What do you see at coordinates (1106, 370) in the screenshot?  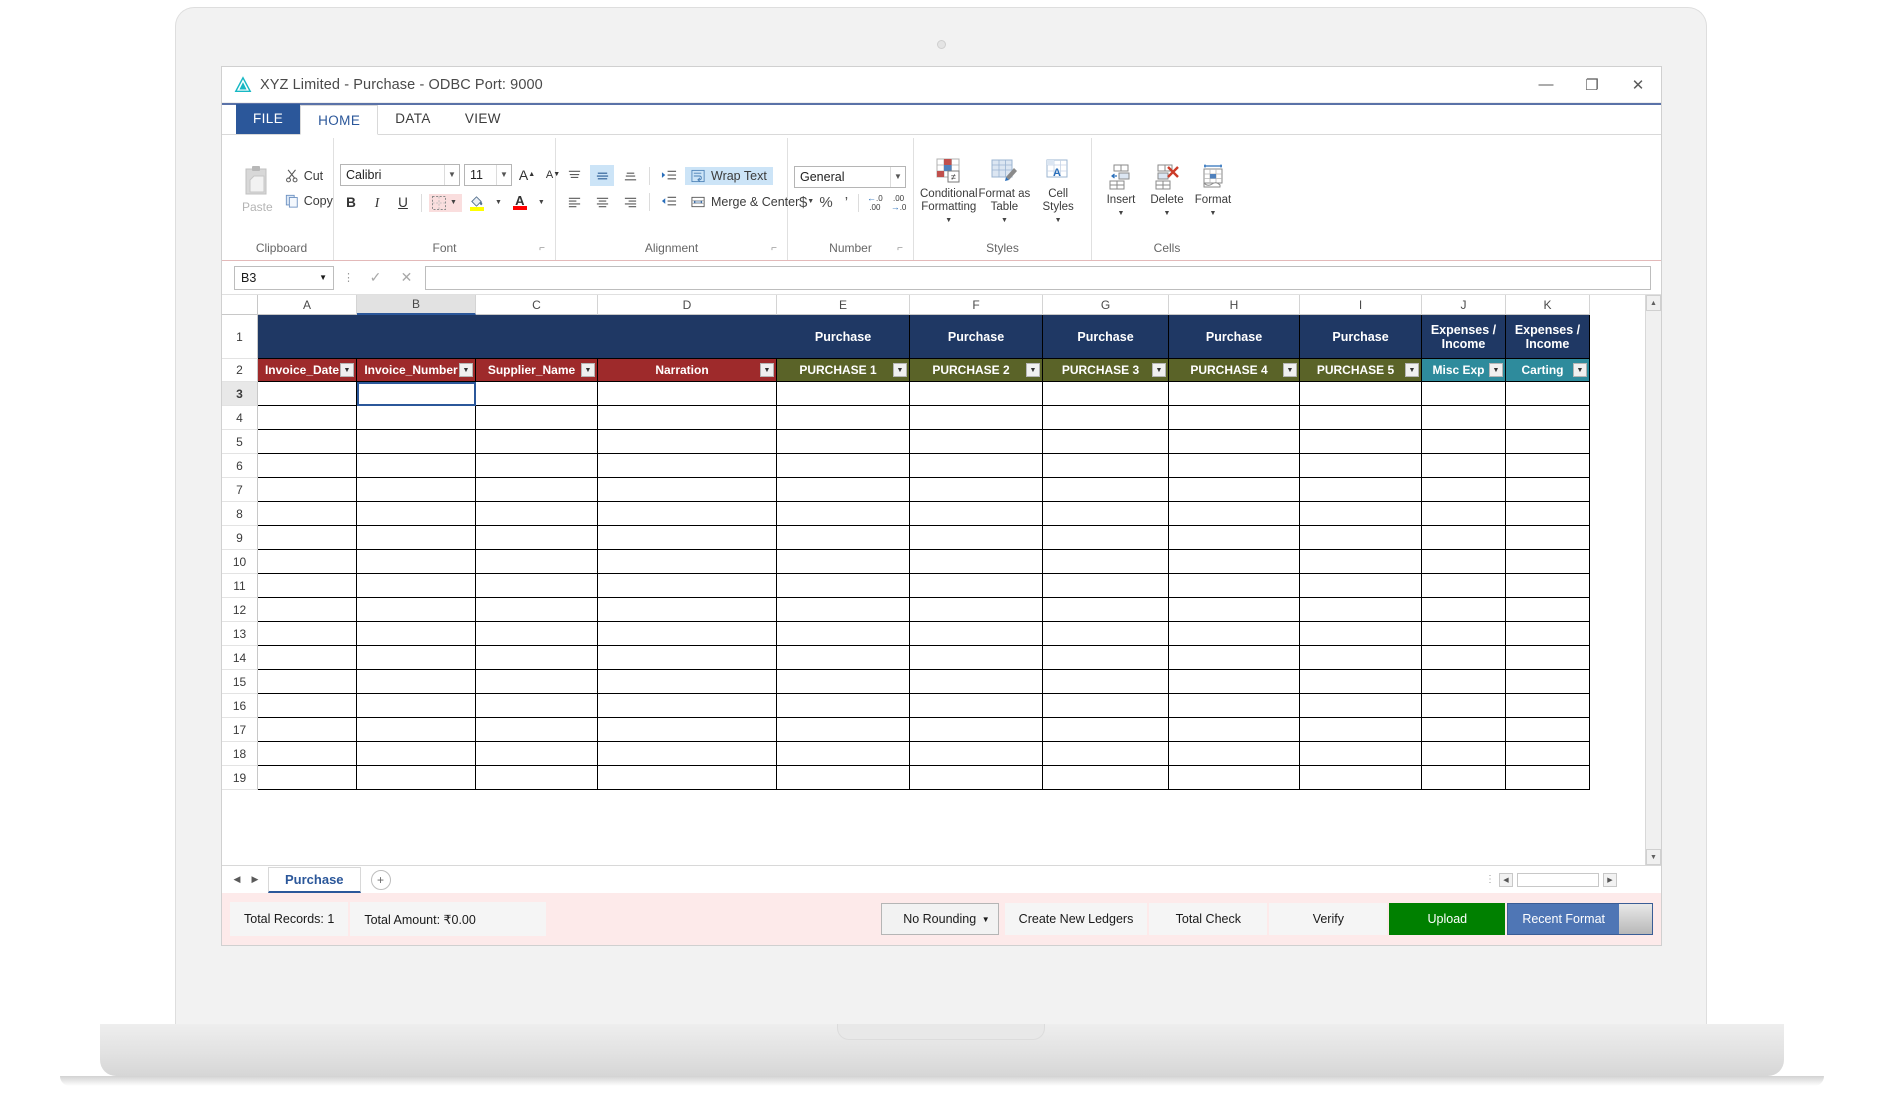 I see `cell-G2: PURCHASE 3 ▼` at bounding box center [1106, 370].